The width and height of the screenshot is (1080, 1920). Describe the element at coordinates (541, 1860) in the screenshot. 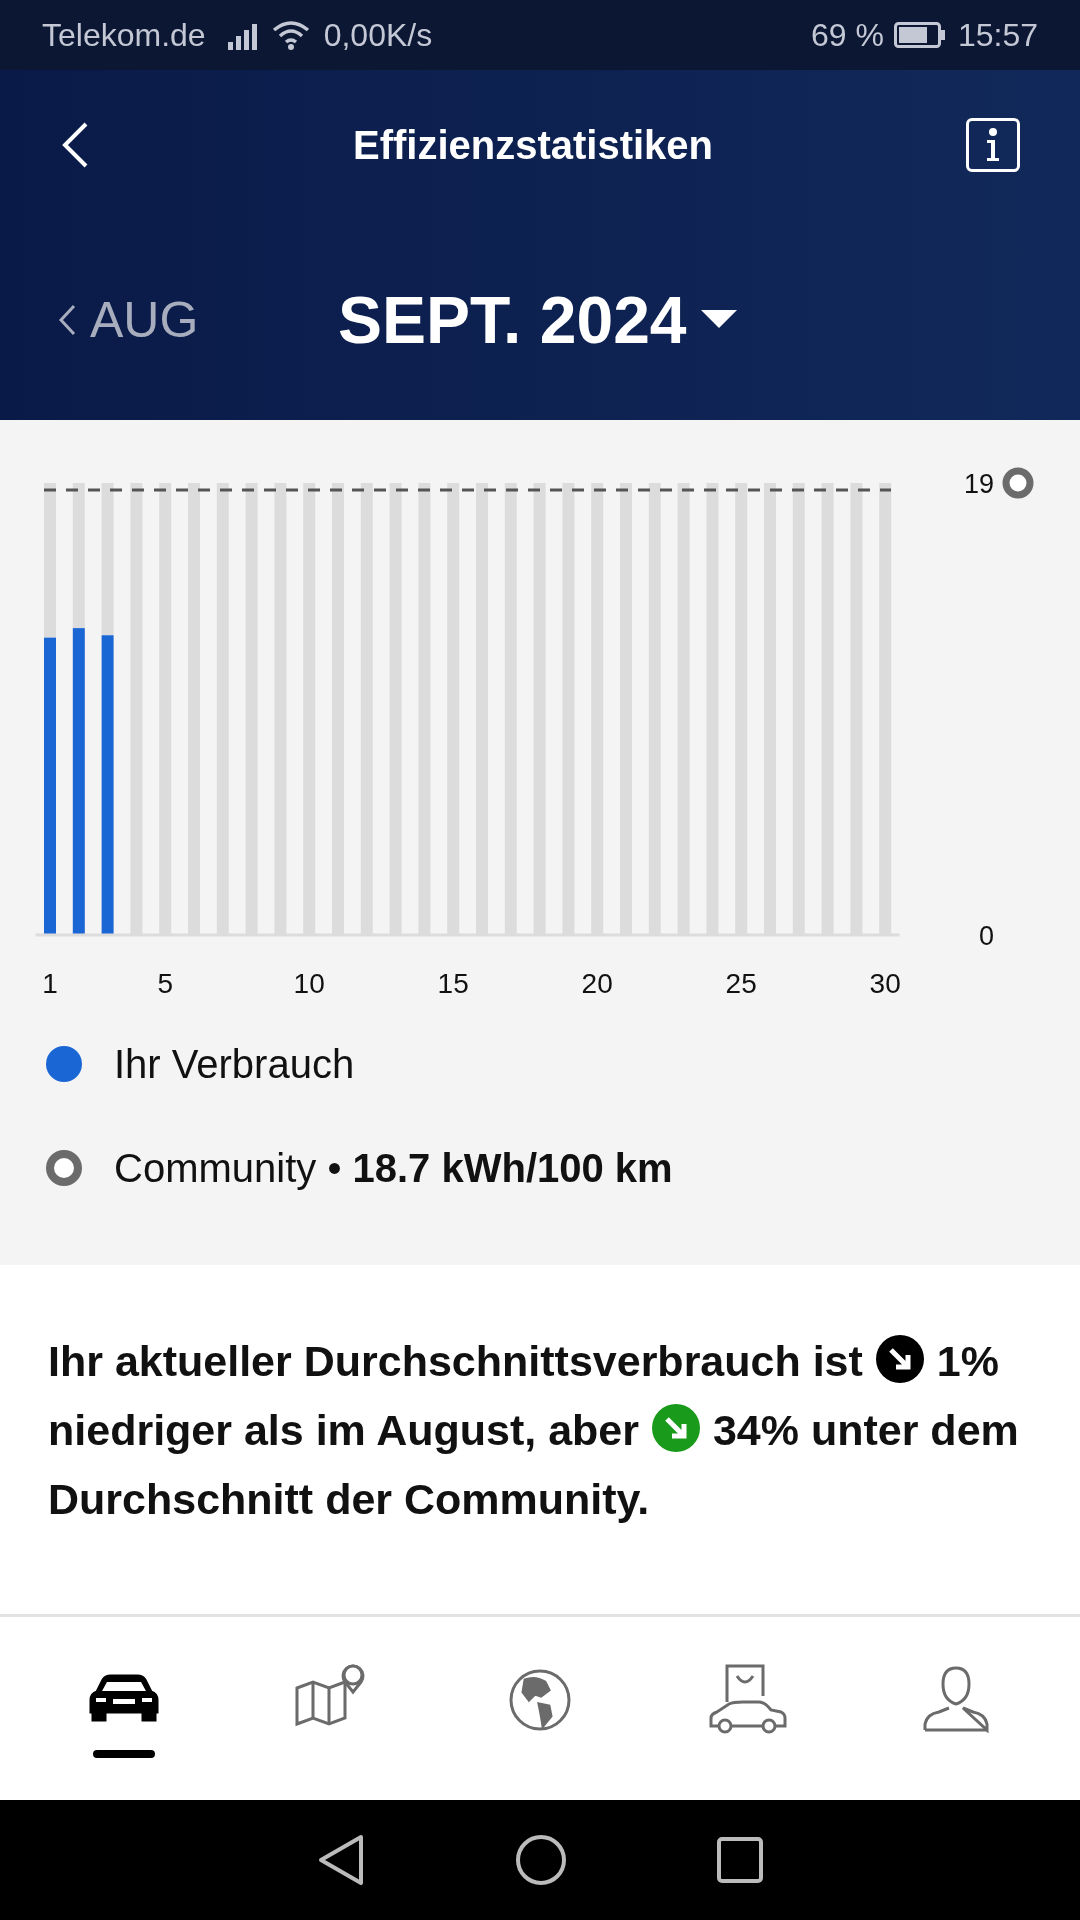

I see `home-circle-icon` at that location.